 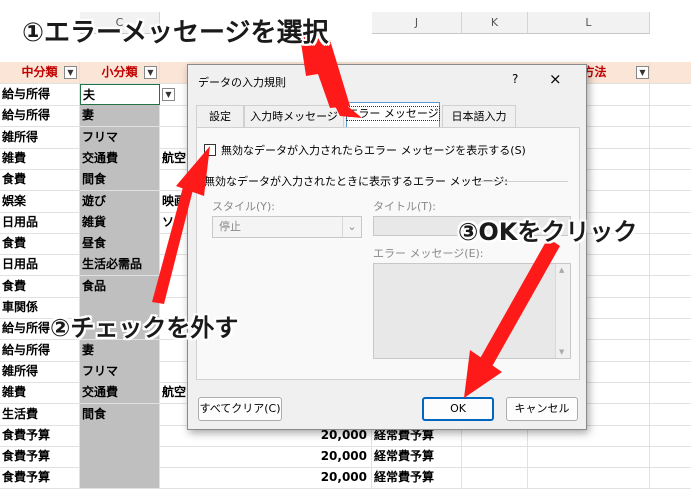 I want to click on arrow-to-checkbox-head, so click(x=193, y=171).